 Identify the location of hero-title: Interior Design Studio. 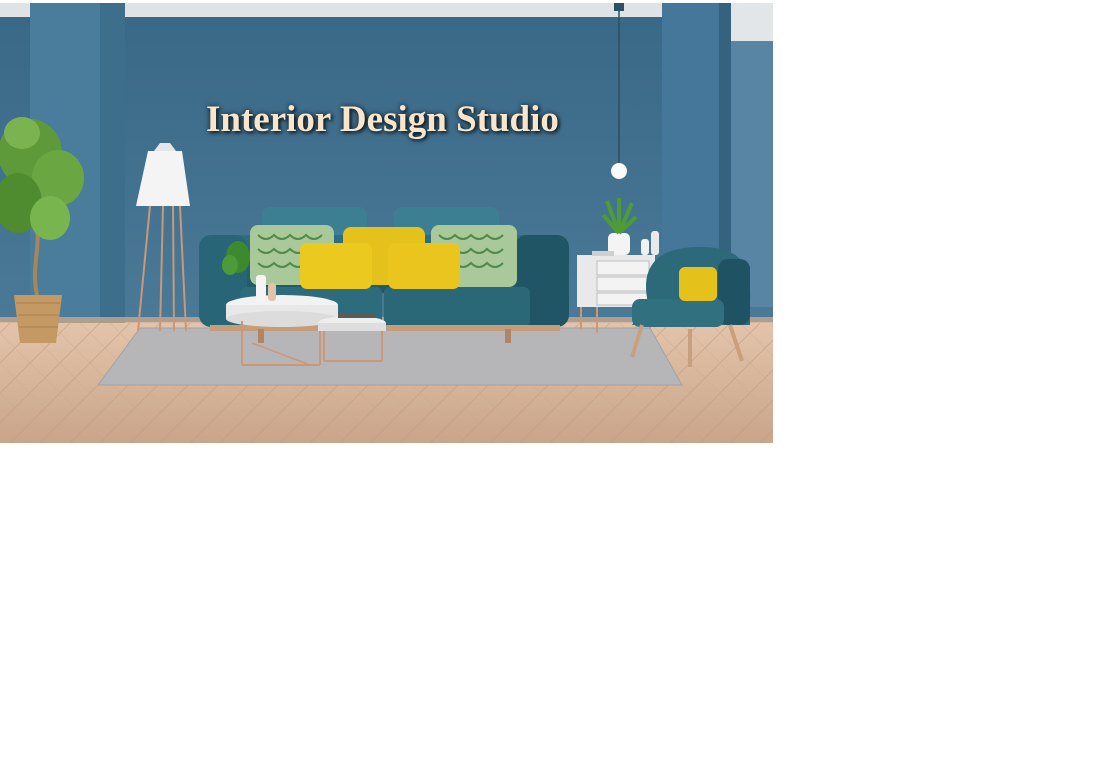
(382, 119).